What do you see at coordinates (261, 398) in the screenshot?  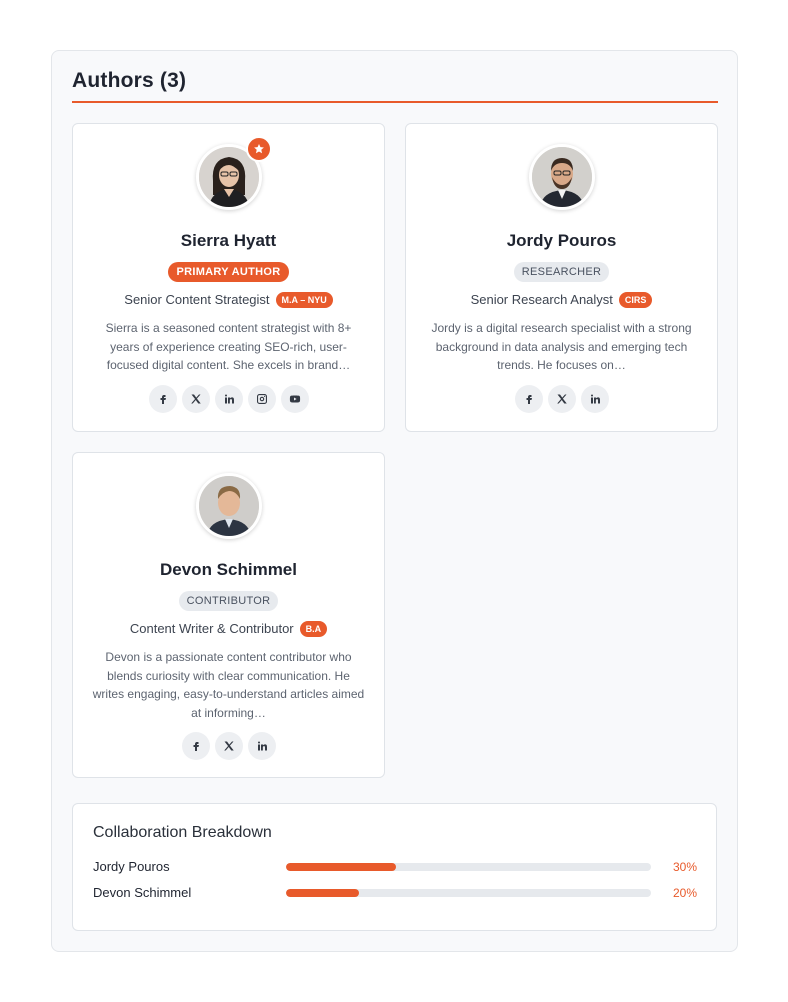 I see `instagram-icon` at bounding box center [261, 398].